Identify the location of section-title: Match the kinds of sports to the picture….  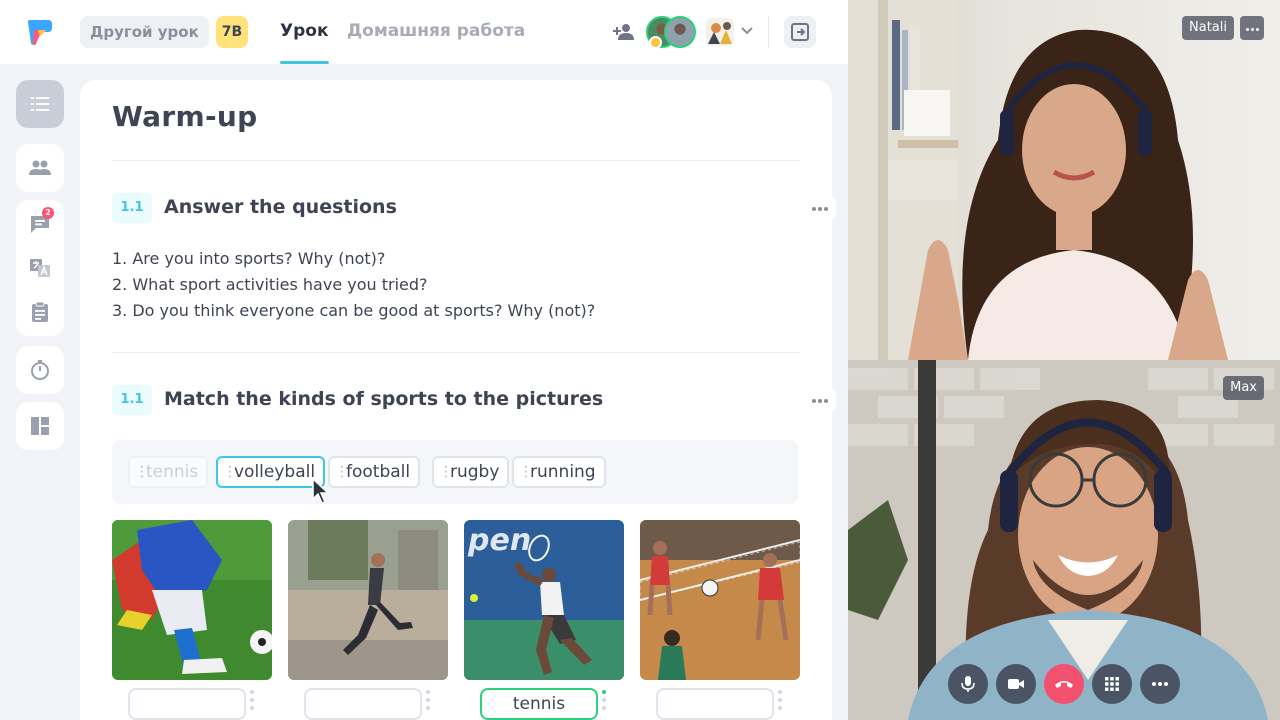
(384, 399).